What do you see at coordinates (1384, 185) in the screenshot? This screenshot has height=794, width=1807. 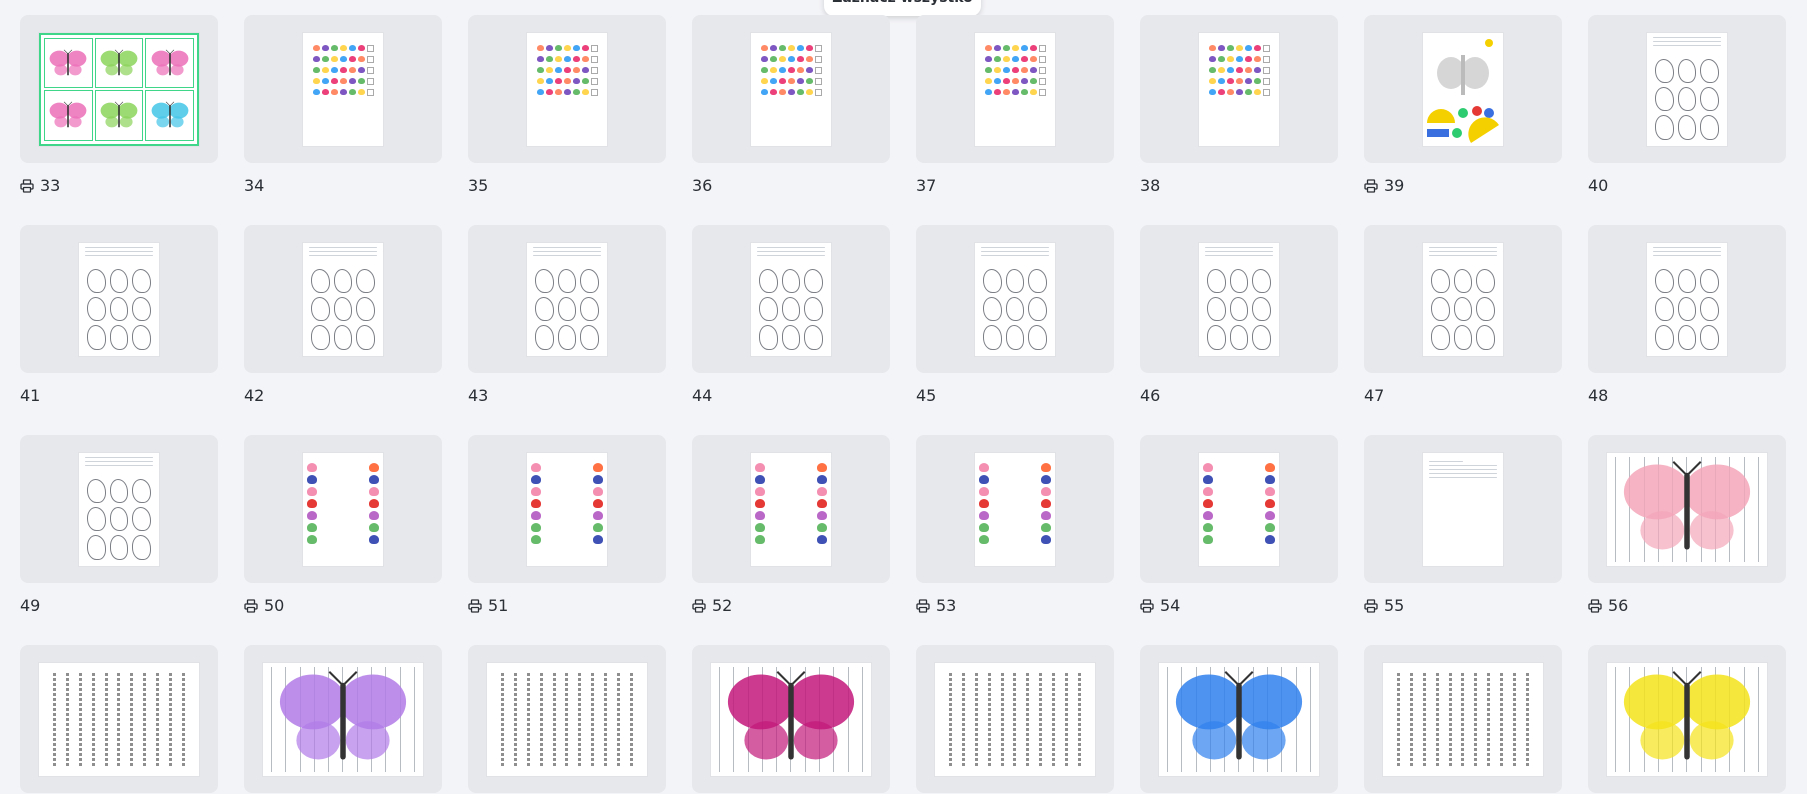 I see `page-number-label: 39` at bounding box center [1384, 185].